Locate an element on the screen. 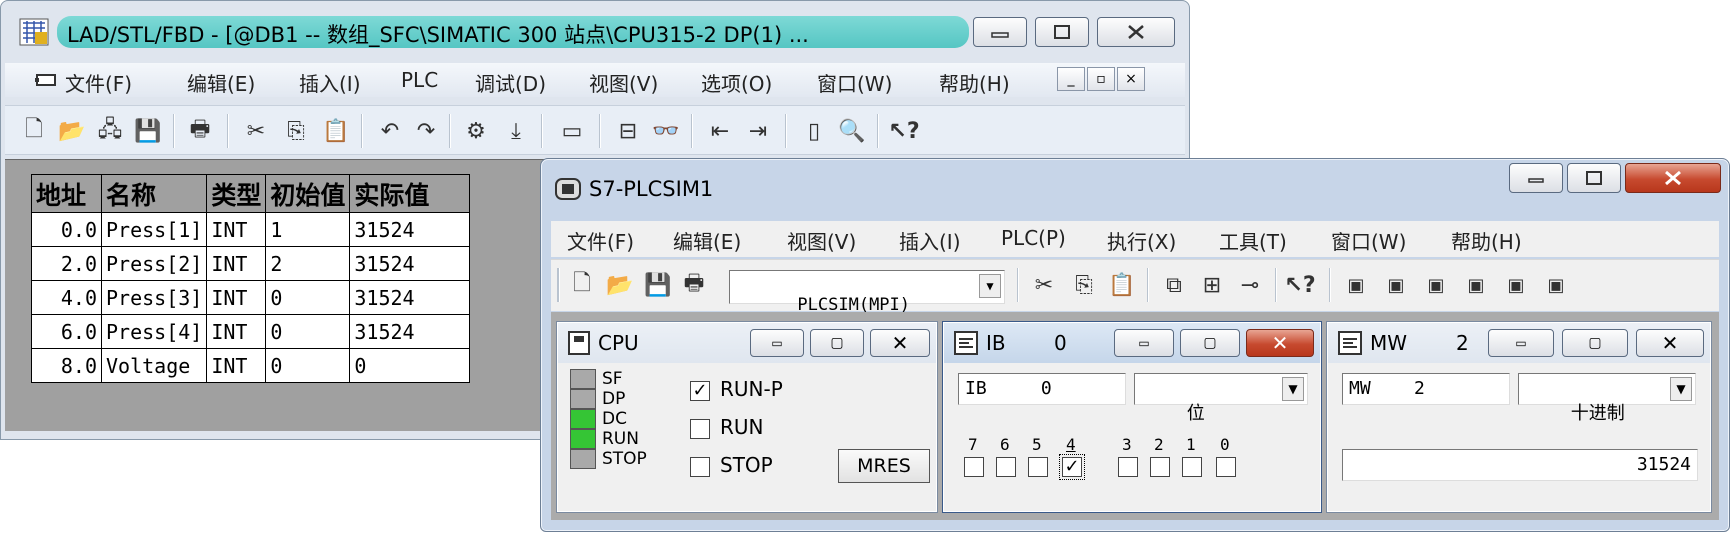 The image size is (1735, 535). insert-pi-icon: ▣ is located at coordinates (1396, 285).